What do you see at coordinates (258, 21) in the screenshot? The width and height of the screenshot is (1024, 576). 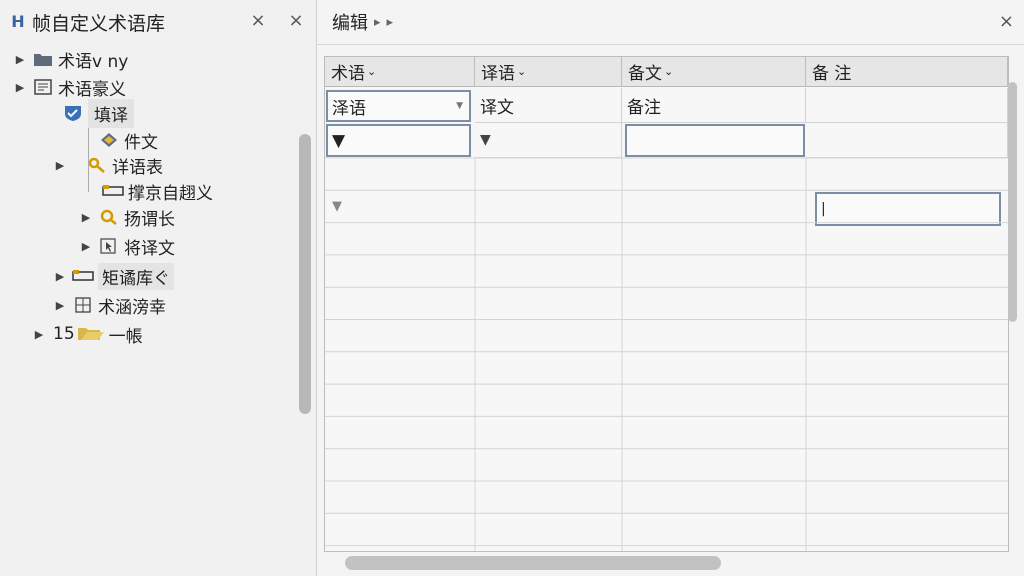 I see `close-icon: ×` at bounding box center [258, 21].